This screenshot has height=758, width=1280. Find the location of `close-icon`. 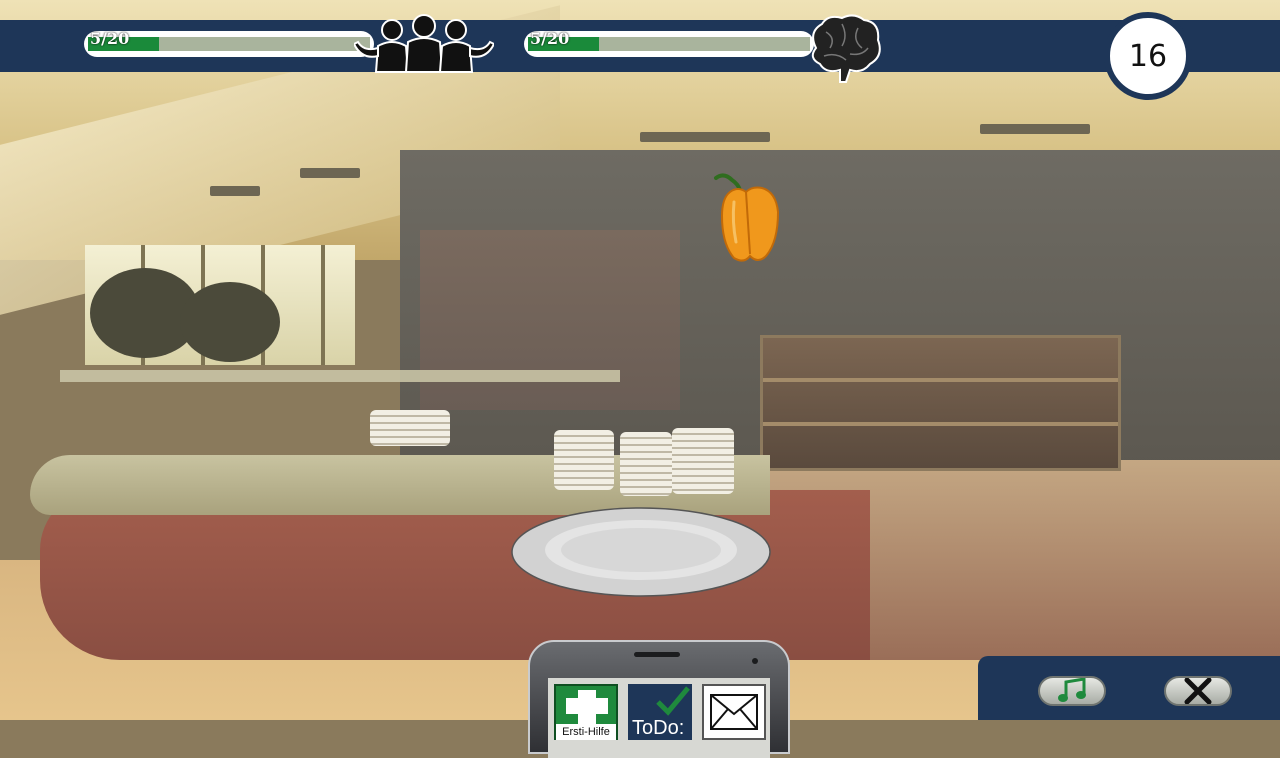

close-icon is located at coordinates (1198, 691).